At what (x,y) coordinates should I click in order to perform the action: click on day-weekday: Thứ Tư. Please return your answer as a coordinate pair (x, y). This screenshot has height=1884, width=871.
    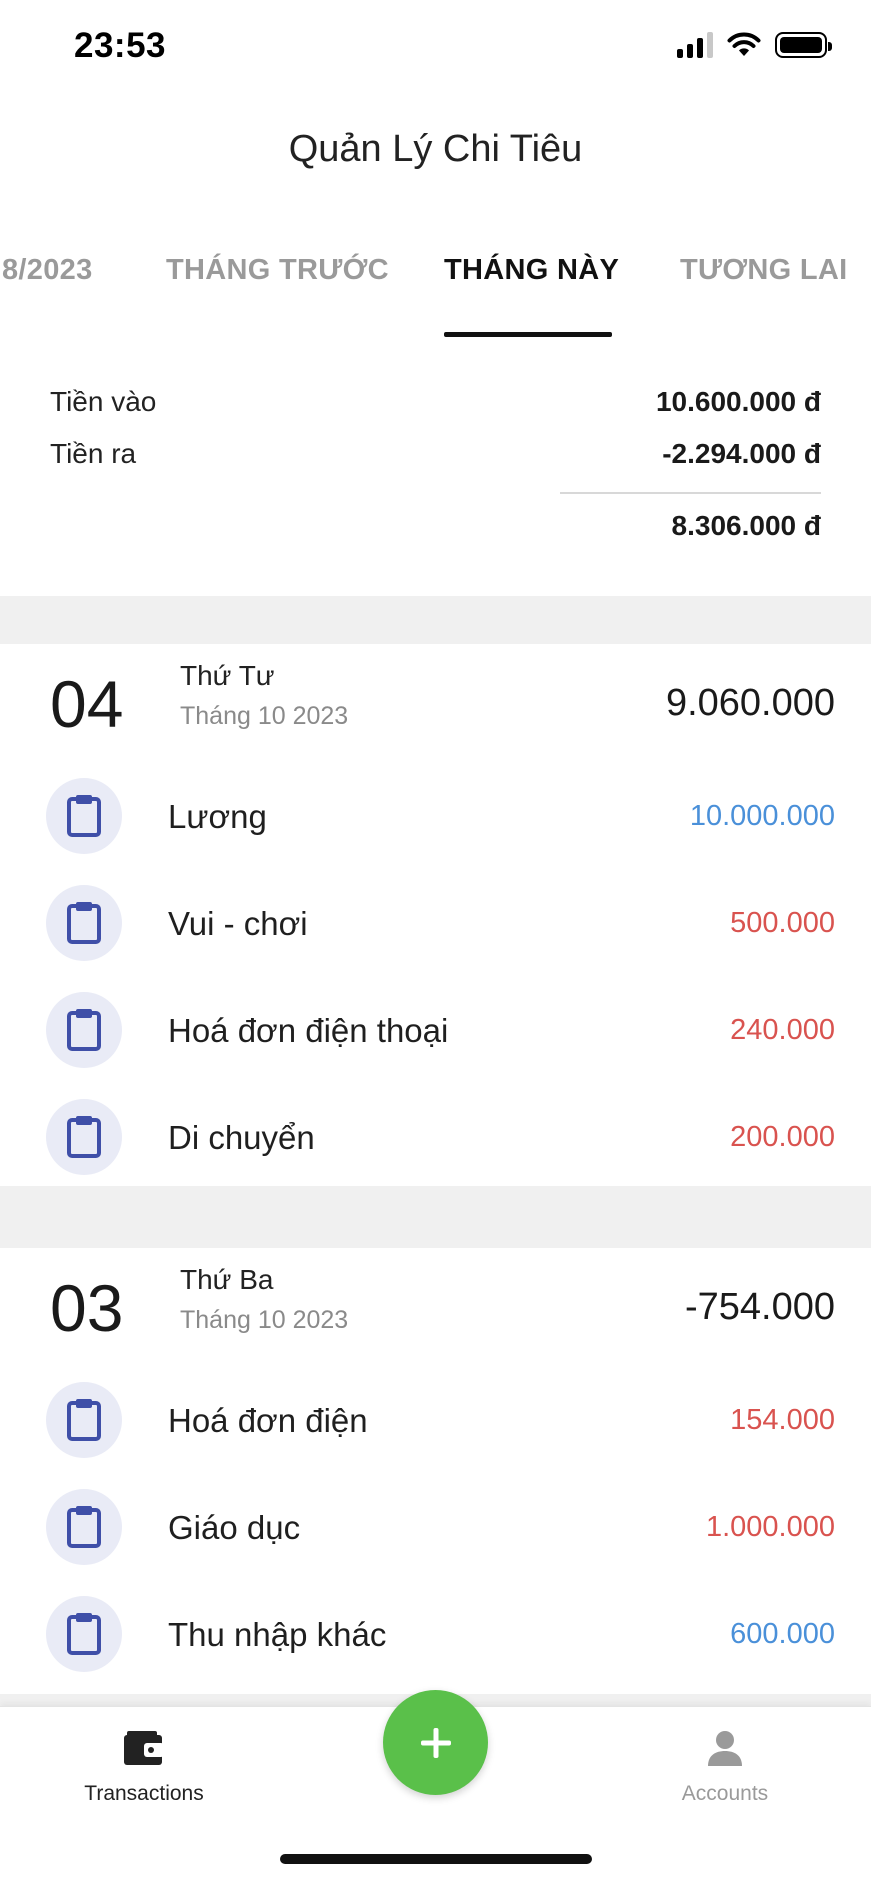
    Looking at the image, I should click on (227, 675).